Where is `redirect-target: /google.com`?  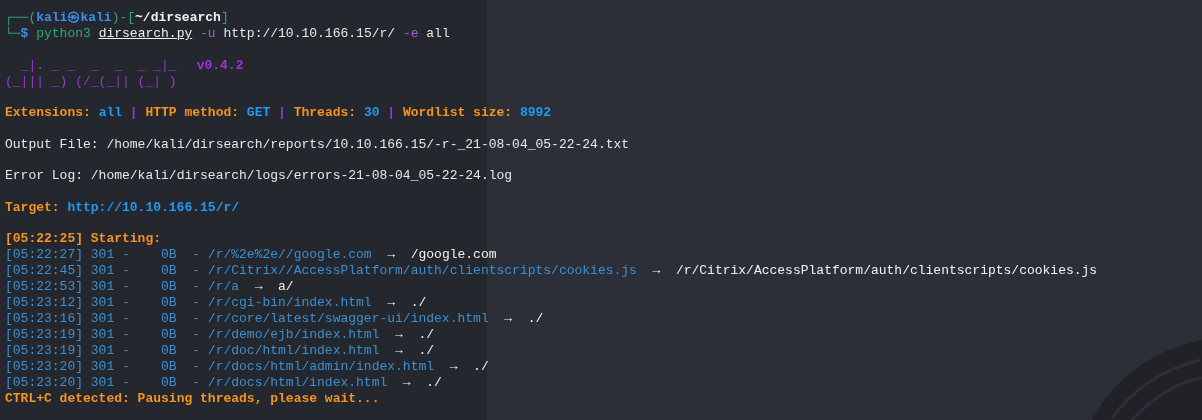 redirect-target: /google.com is located at coordinates (453, 255).